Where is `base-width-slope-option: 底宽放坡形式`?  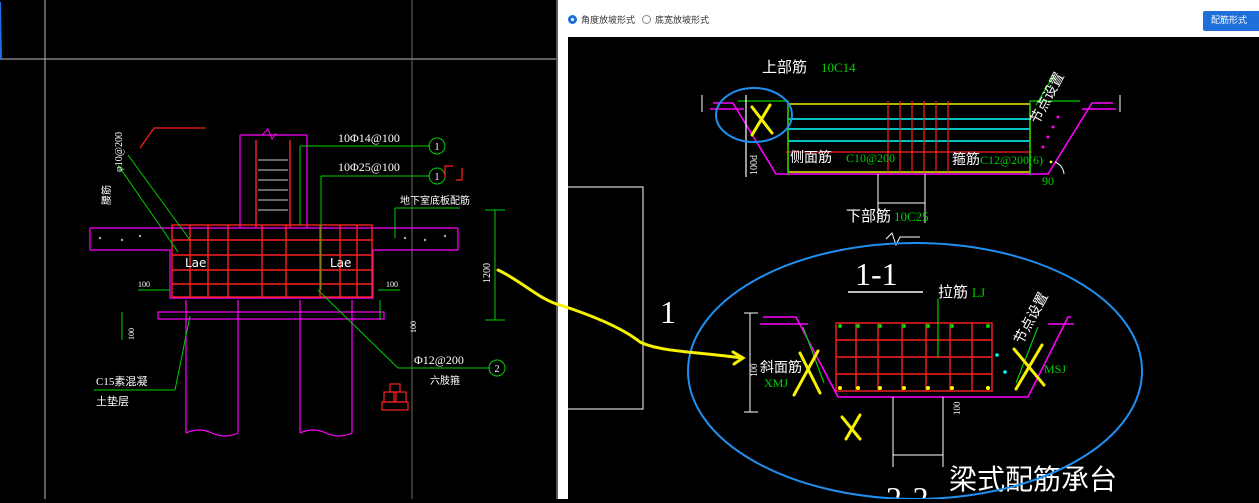
base-width-slope-option: 底宽放坡形式 is located at coordinates (675, 19).